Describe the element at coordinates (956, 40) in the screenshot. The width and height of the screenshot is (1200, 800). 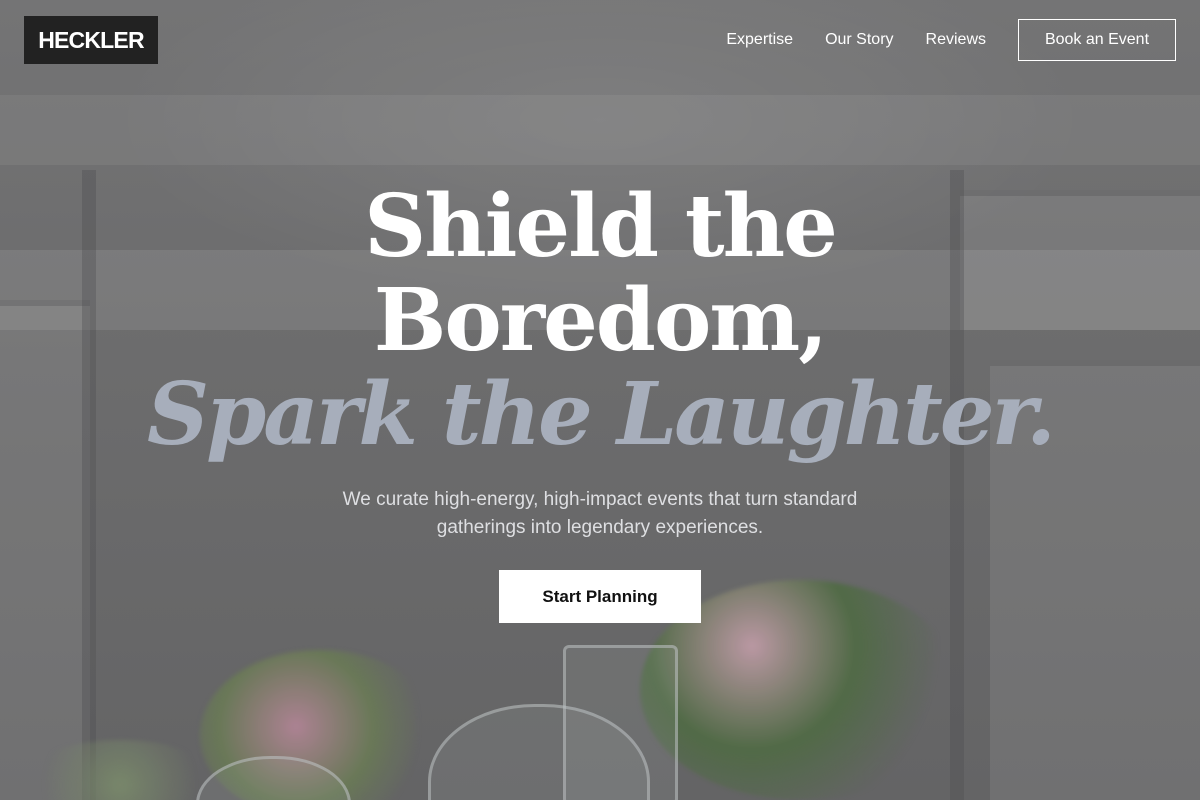
I see `nav-link-reviews: Reviews` at that location.